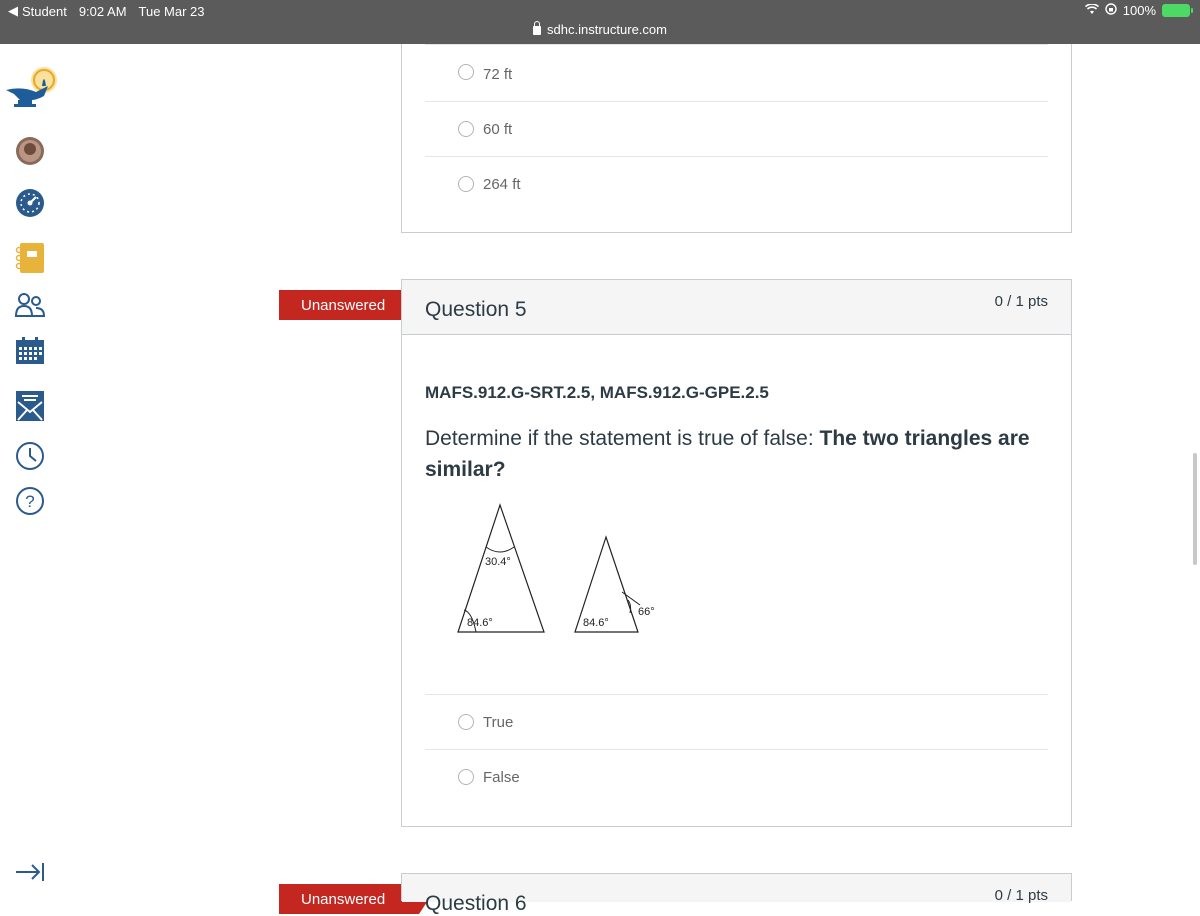 This screenshot has height=916, width=1200. What do you see at coordinates (501, 777) in the screenshot?
I see `answer-label: False` at bounding box center [501, 777].